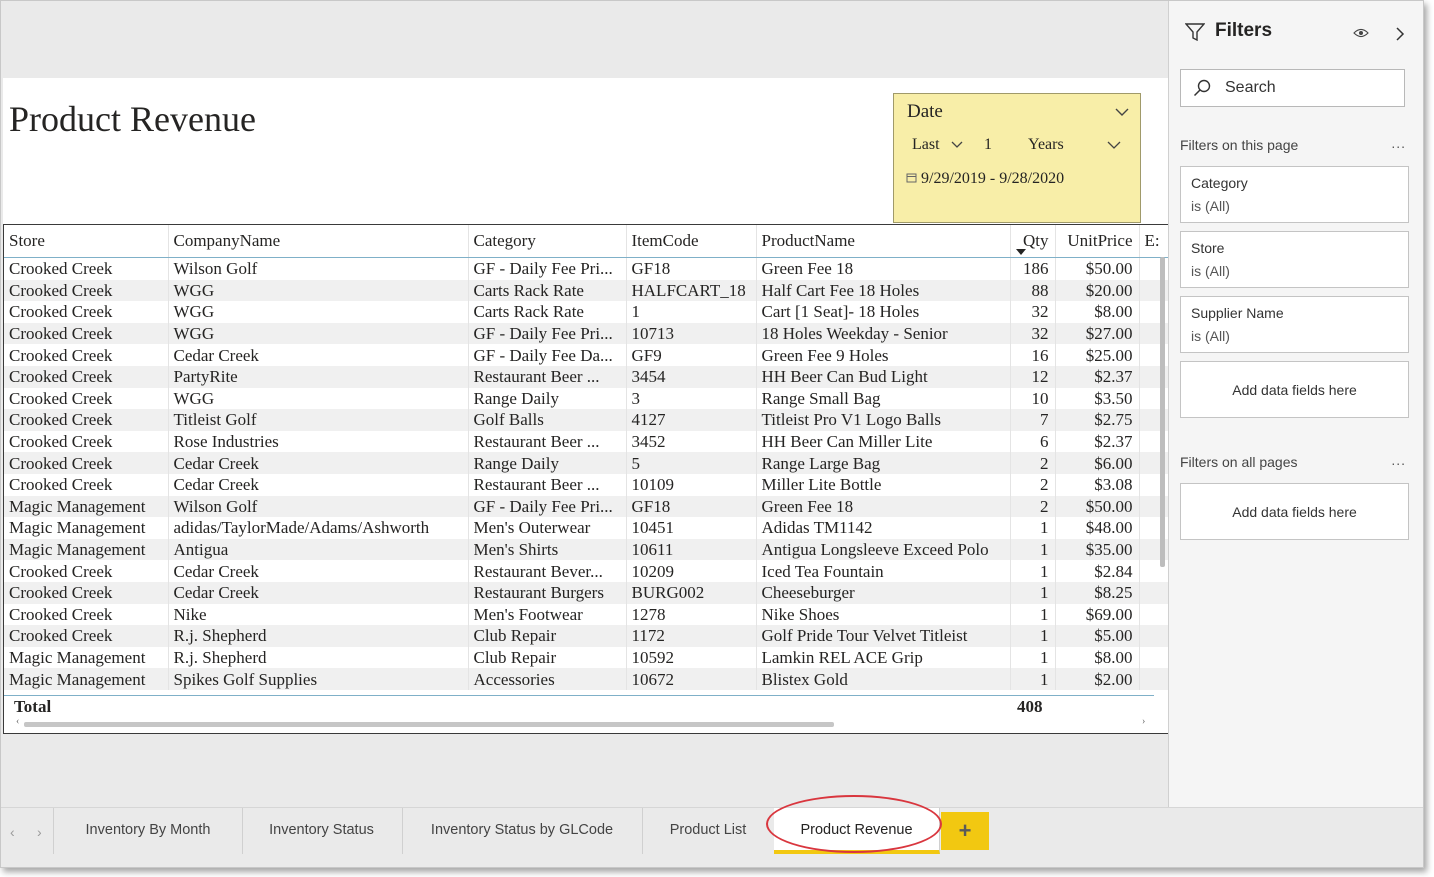 Image resolution: width=1434 pixels, height=877 pixels. Describe the element at coordinates (1097, 398) in the screenshot. I see `table-cell: $3.50` at that location.